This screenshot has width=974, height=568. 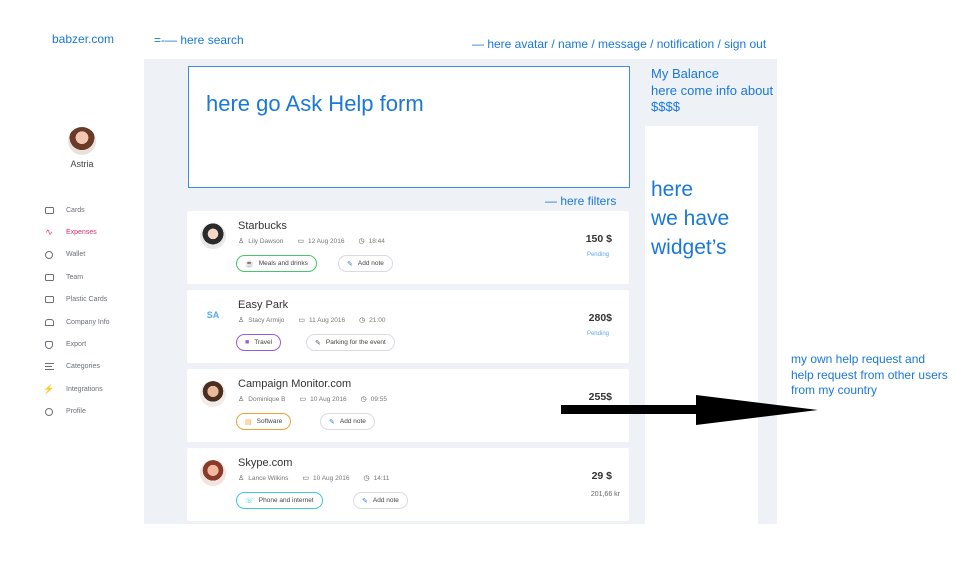 I want to click on sidebar-item-label: Team, so click(x=75, y=277).